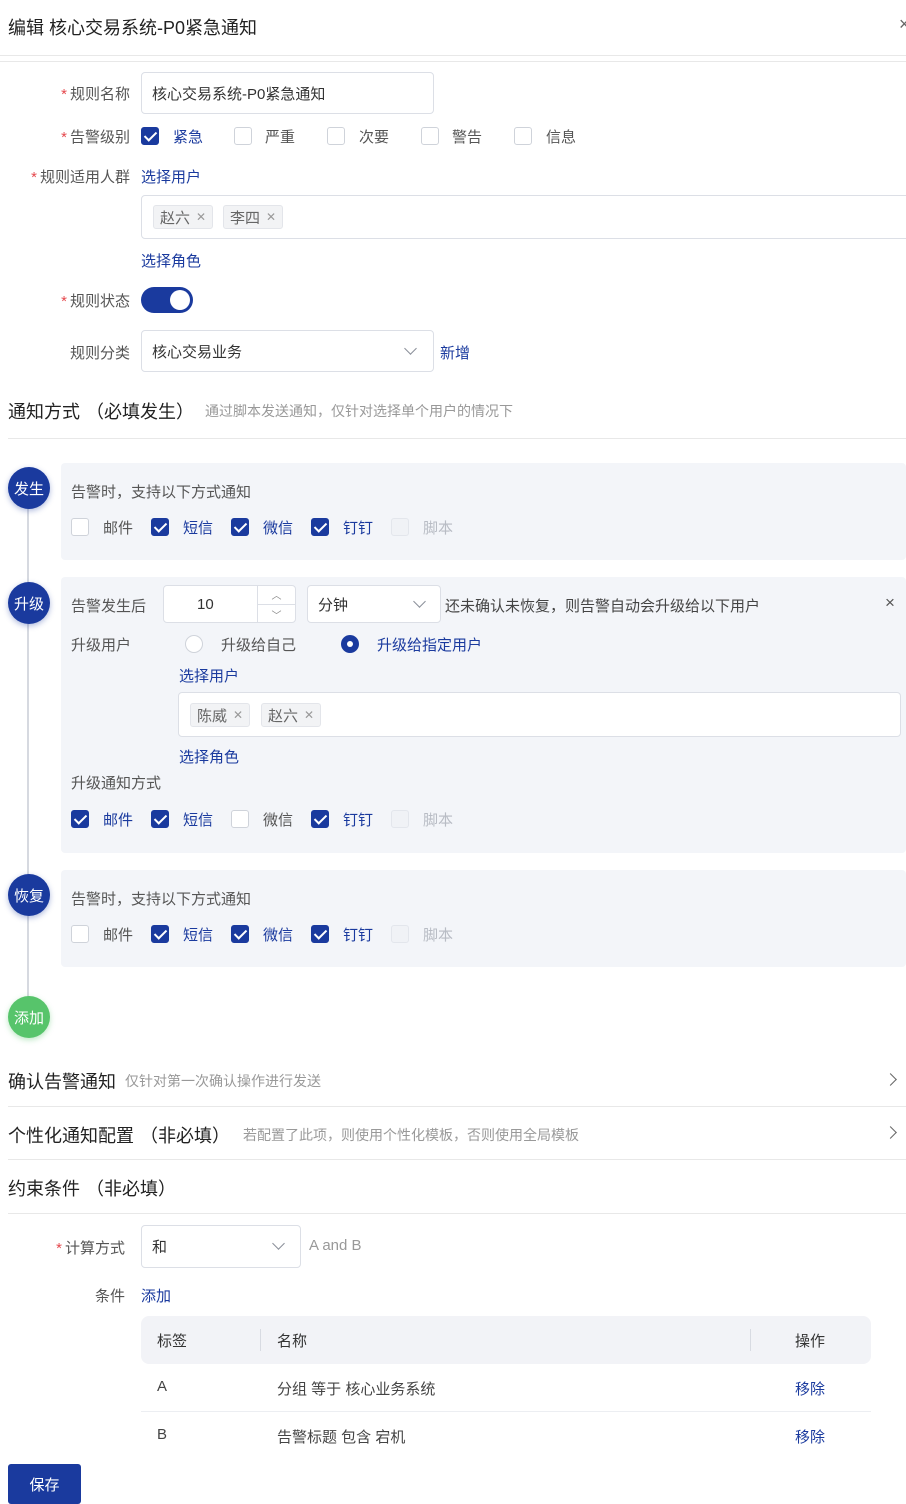 This screenshot has height=1504, width=906. What do you see at coordinates (276, 594) in the screenshot?
I see `stepper-up-icon: ︿` at bounding box center [276, 594].